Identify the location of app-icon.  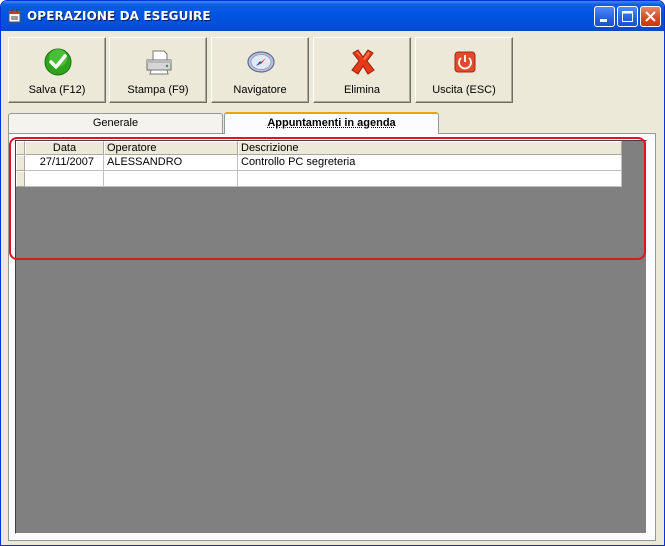
(14, 16).